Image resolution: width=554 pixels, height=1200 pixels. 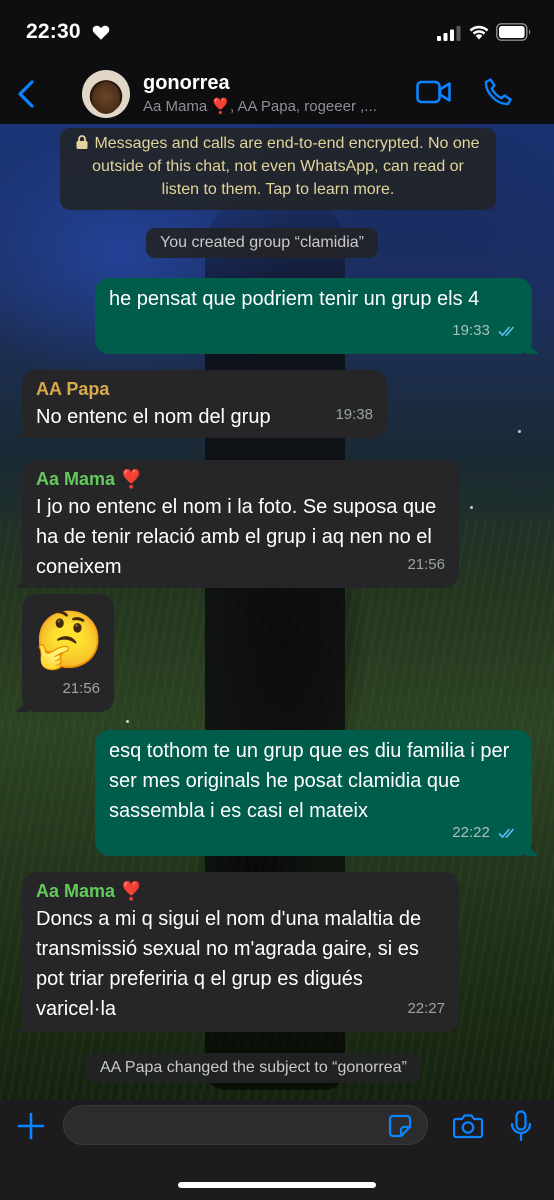 I want to click on message-input, so click(x=245, y=1125).